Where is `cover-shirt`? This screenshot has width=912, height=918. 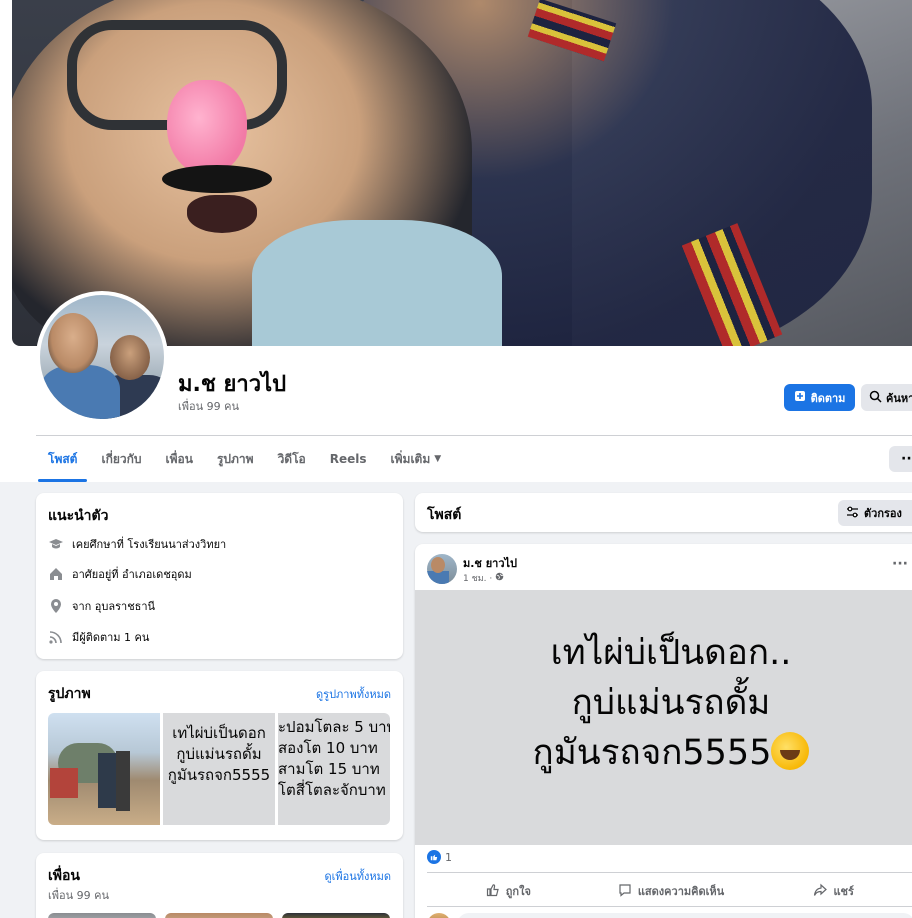
cover-shirt is located at coordinates (377, 283).